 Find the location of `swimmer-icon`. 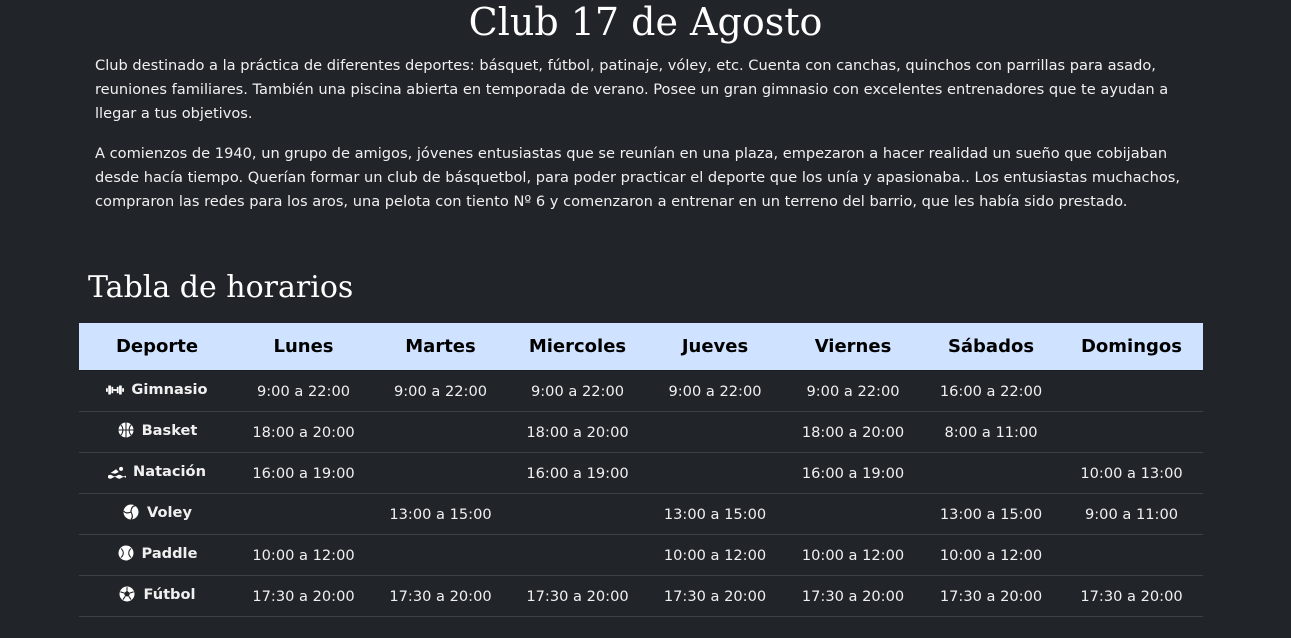

swimmer-icon is located at coordinates (117, 472).